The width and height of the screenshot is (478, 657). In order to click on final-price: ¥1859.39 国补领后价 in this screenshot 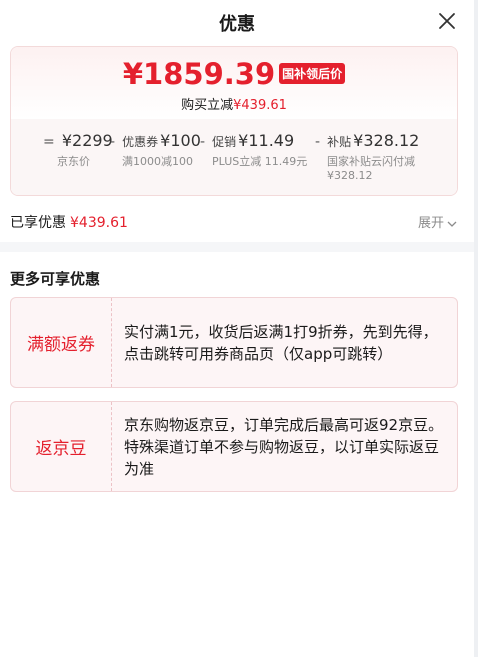, I will do `click(234, 74)`.